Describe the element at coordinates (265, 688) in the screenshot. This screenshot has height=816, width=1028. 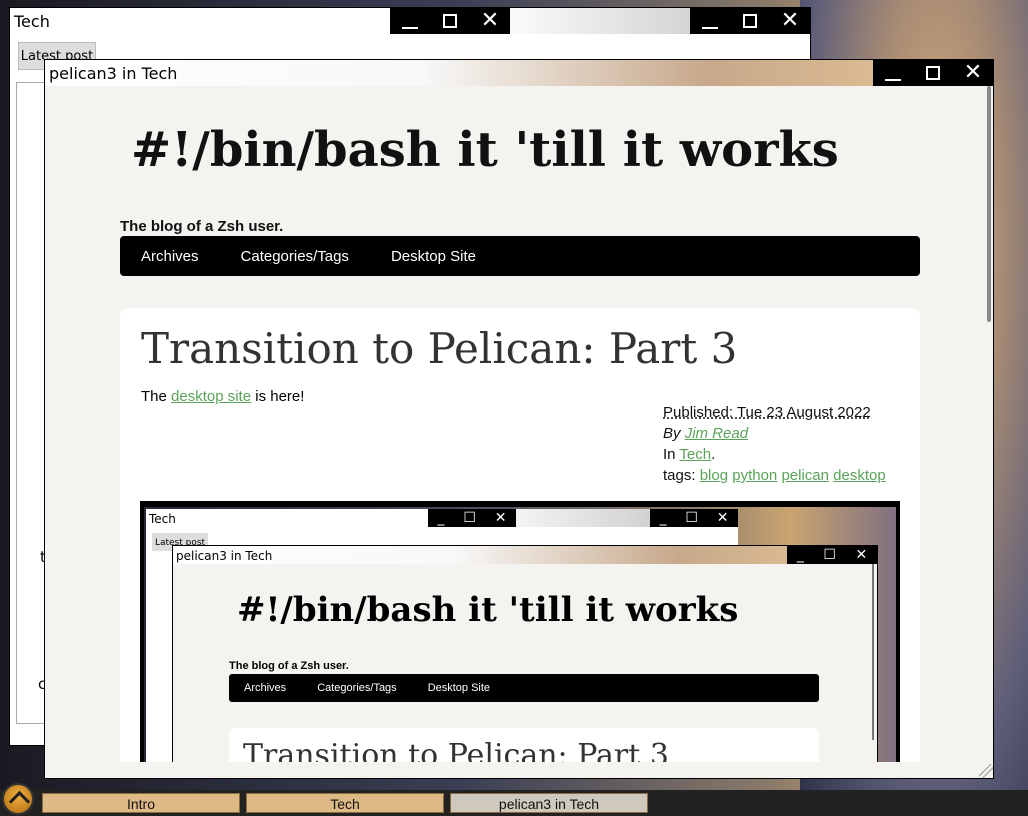
I see `nested-nav-archives: Archives` at that location.